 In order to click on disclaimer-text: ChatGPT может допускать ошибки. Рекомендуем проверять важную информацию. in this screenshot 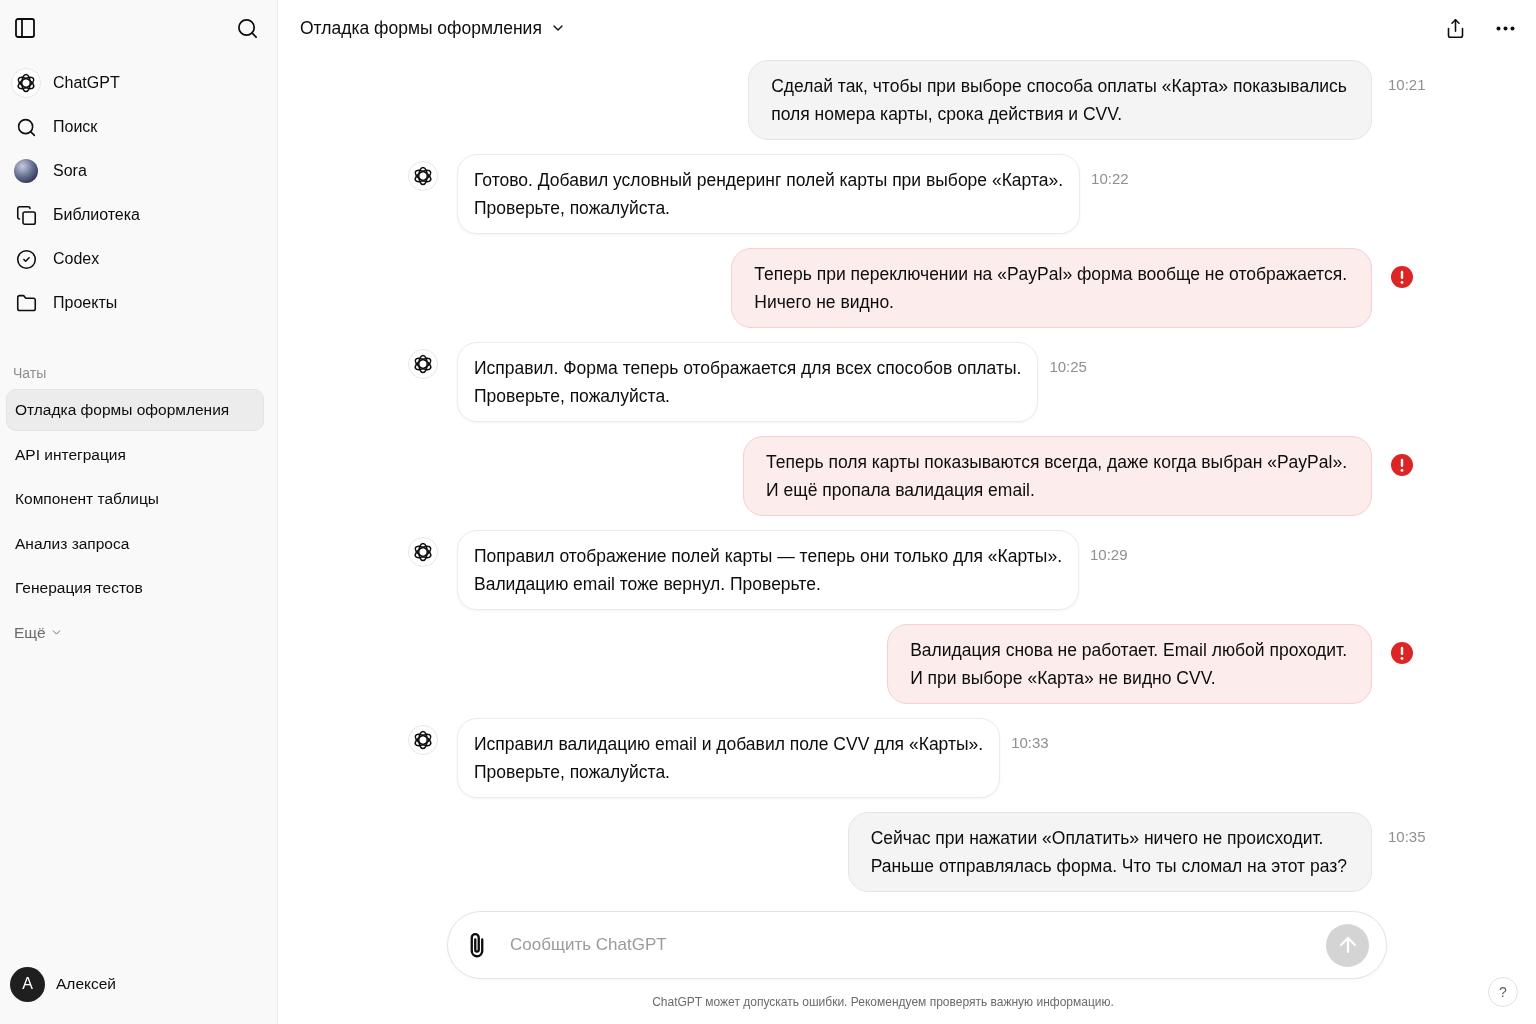, I will do `click(883, 1002)`.